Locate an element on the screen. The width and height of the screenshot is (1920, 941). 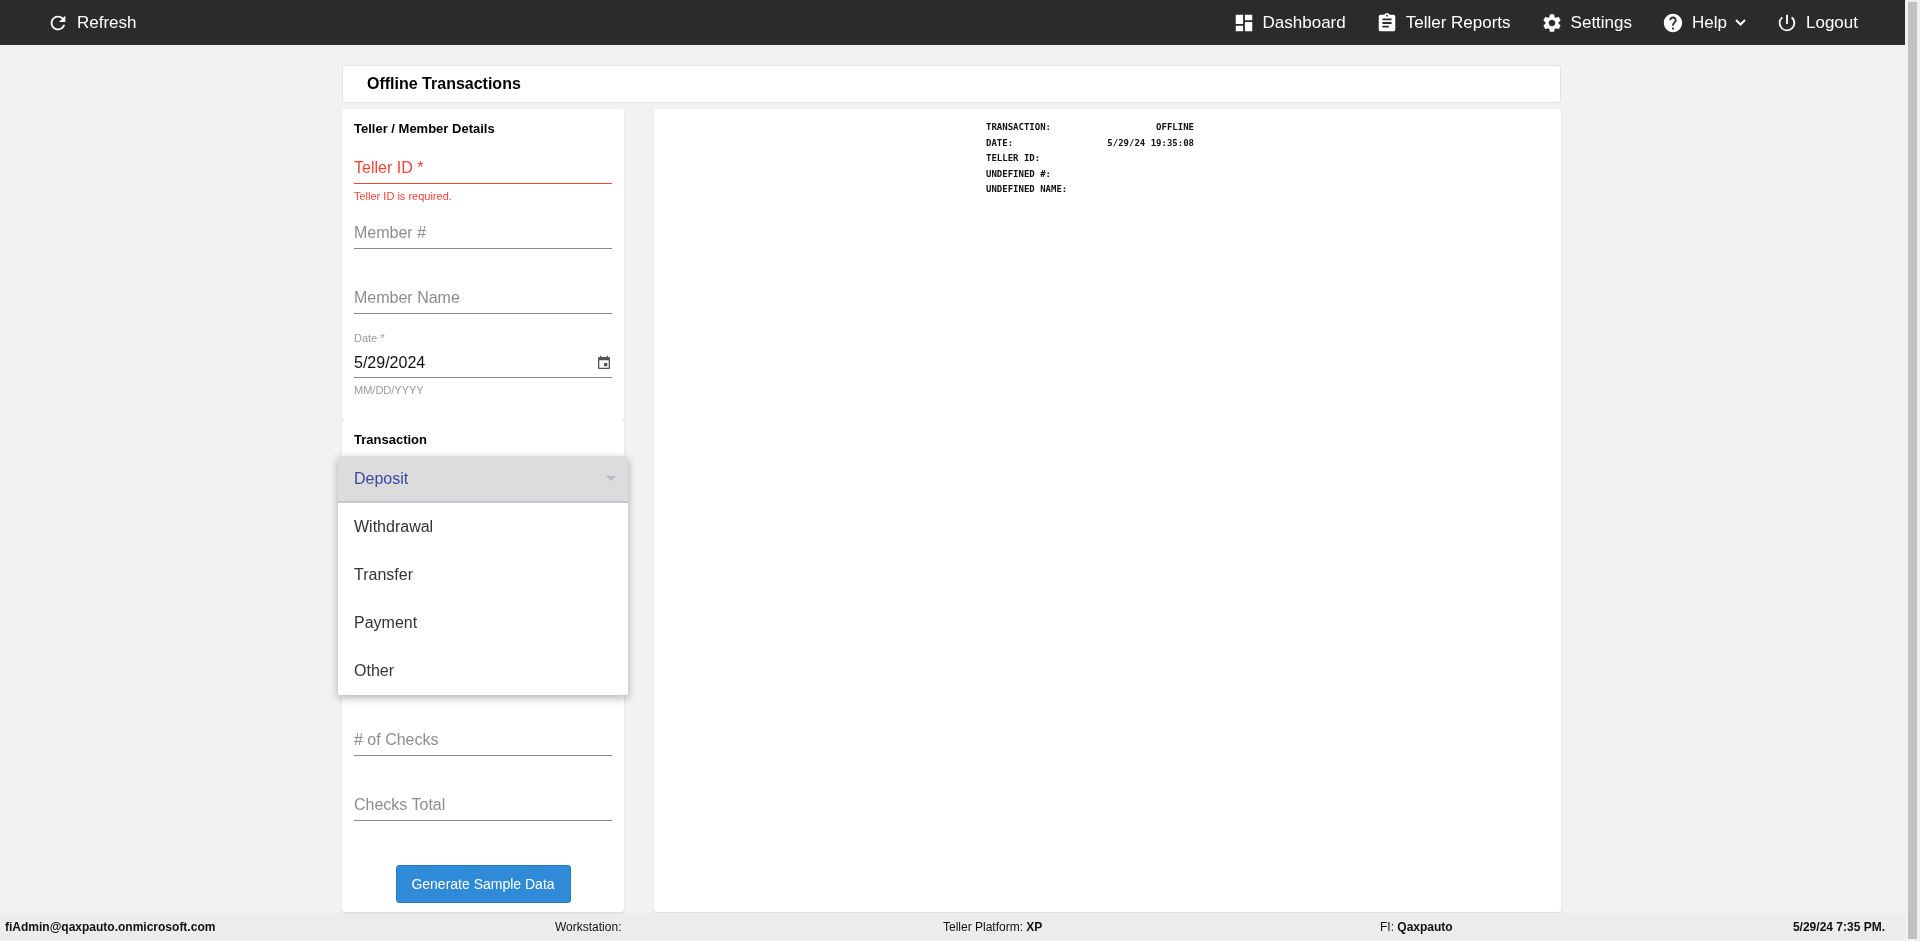
menu-option: Deposit is located at coordinates (483, 479).